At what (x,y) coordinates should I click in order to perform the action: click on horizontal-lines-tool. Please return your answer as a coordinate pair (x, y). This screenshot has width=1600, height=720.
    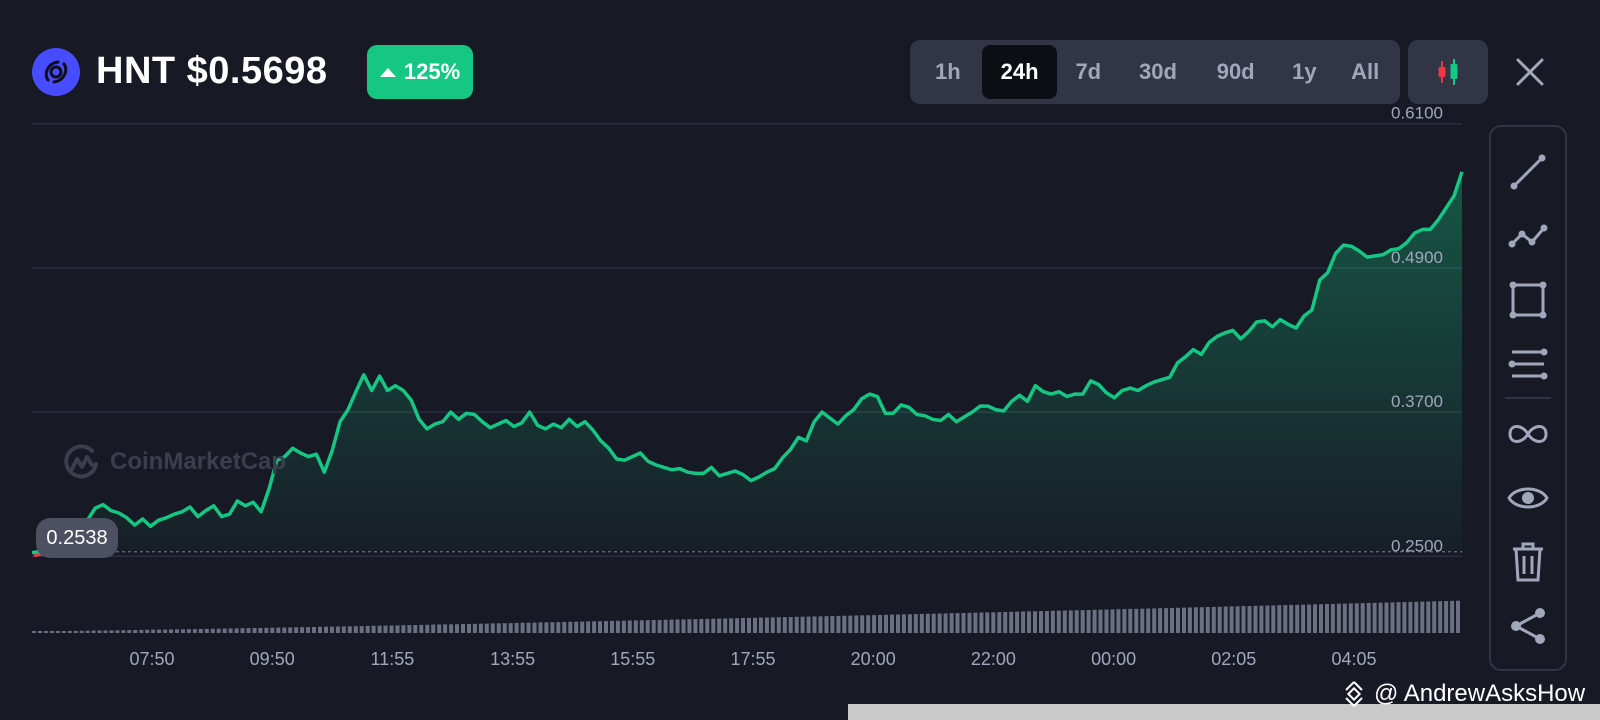
    Looking at the image, I should click on (1528, 364).